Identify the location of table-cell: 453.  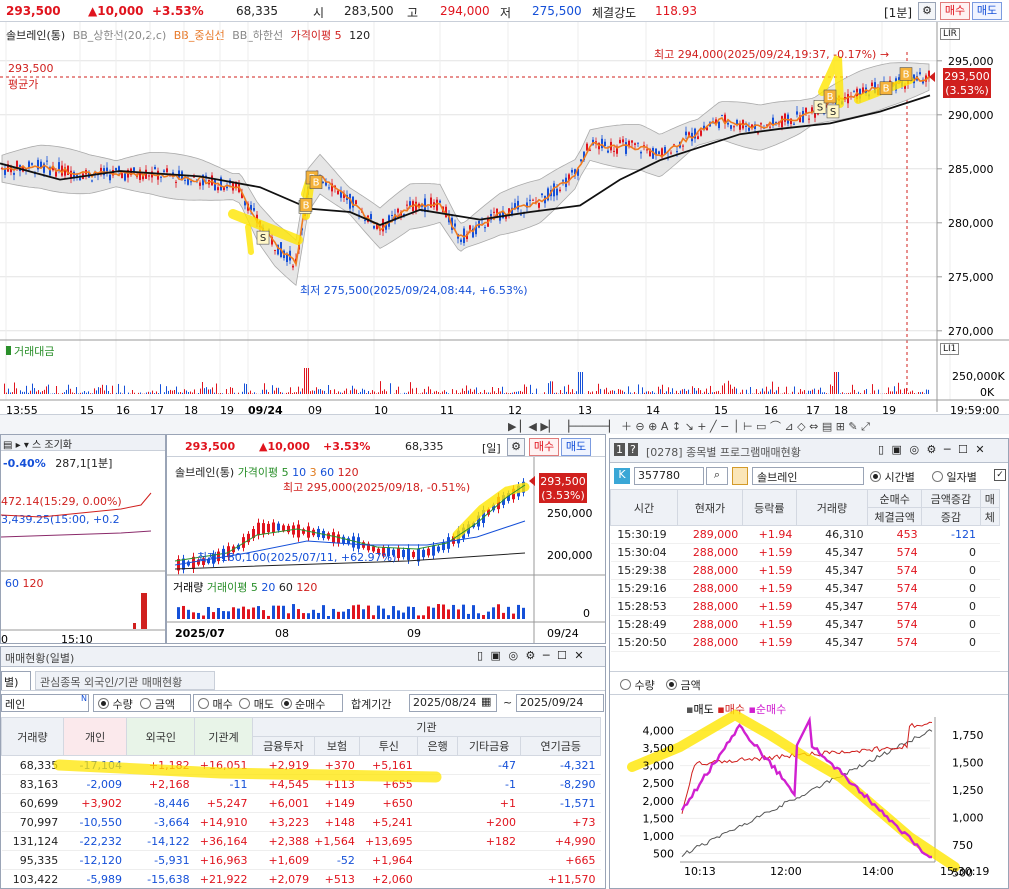
(894, 534).